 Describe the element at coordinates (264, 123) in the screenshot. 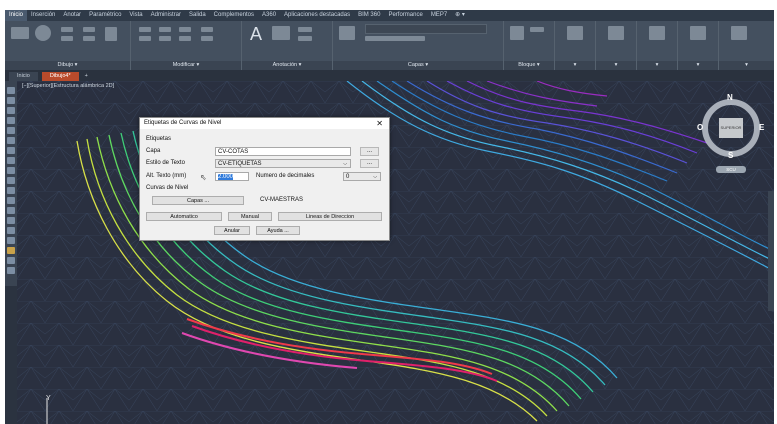

I see `dialog-titlebar: Etiquetas de Curvas de Nivel ✕` at that location.